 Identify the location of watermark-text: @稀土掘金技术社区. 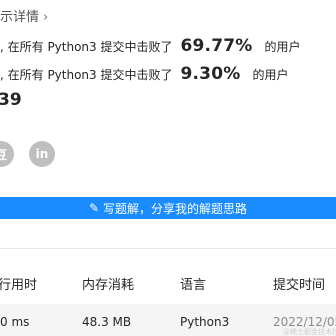
(309, 332).